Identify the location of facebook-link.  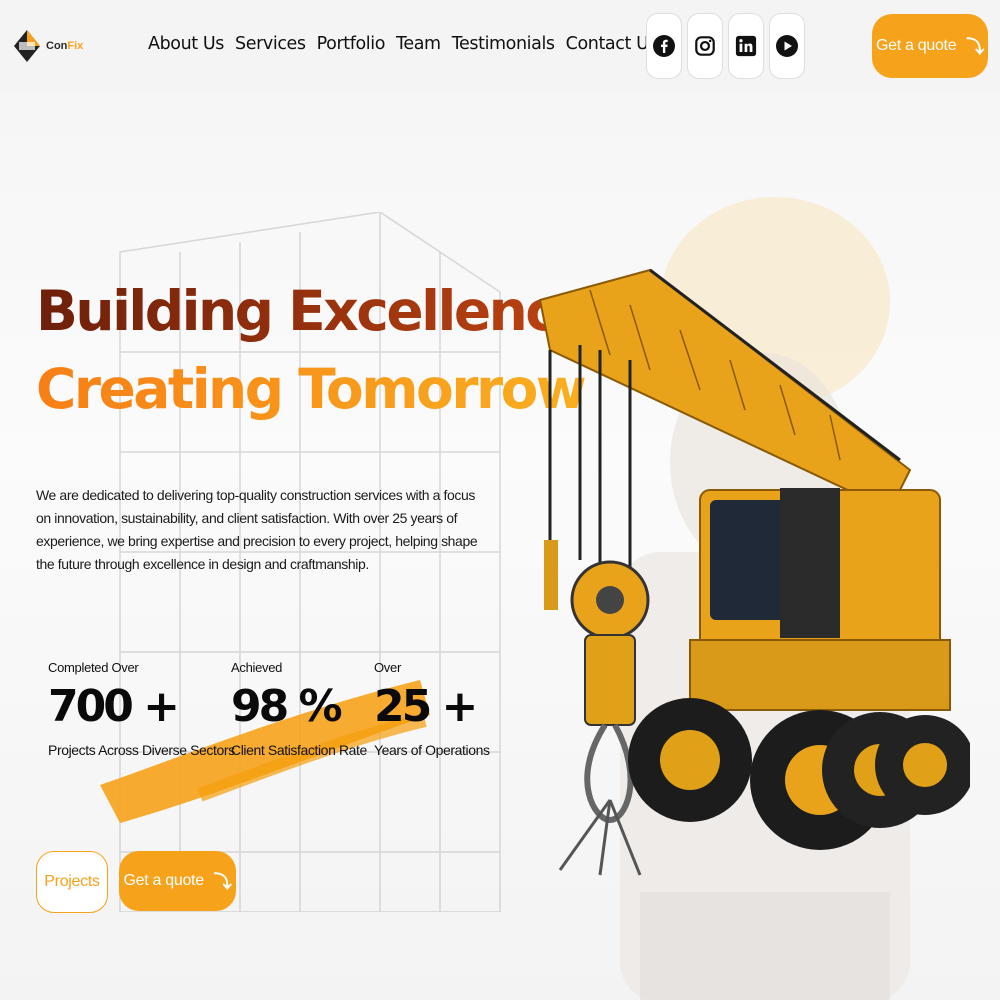
(664, 46).